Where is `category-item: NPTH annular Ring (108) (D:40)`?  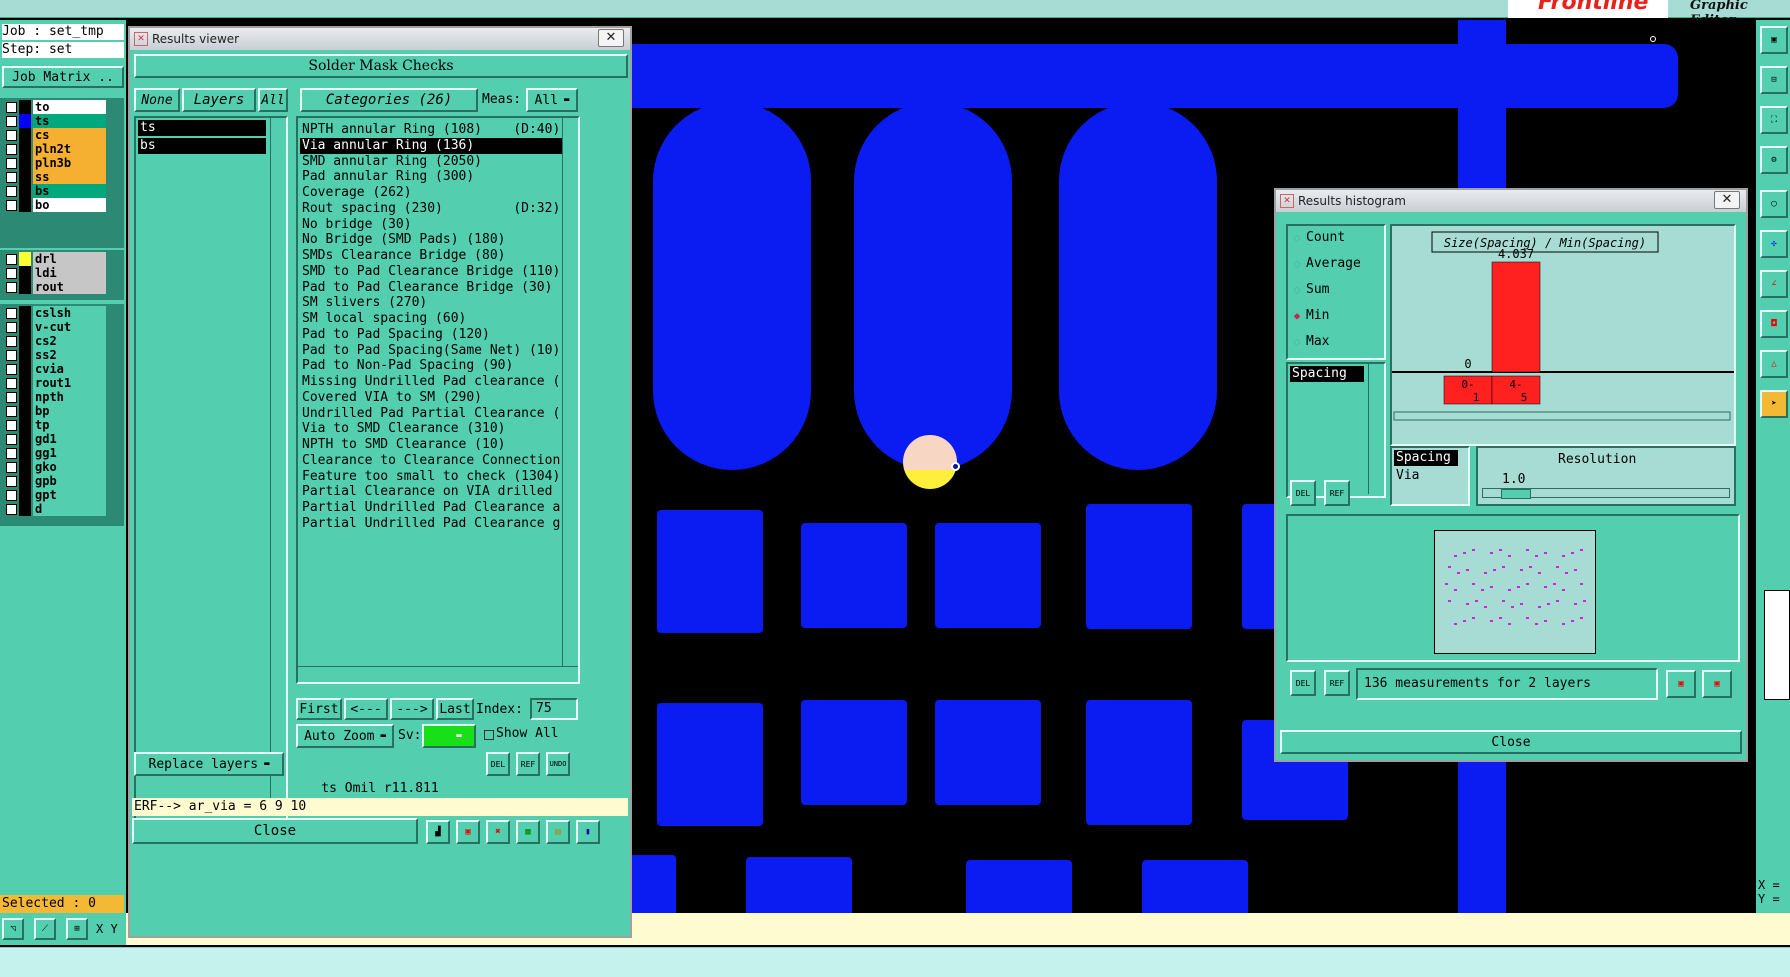
category-item: NPTH annular Ring (108) (D:40) is located at coordinates (431, 130).